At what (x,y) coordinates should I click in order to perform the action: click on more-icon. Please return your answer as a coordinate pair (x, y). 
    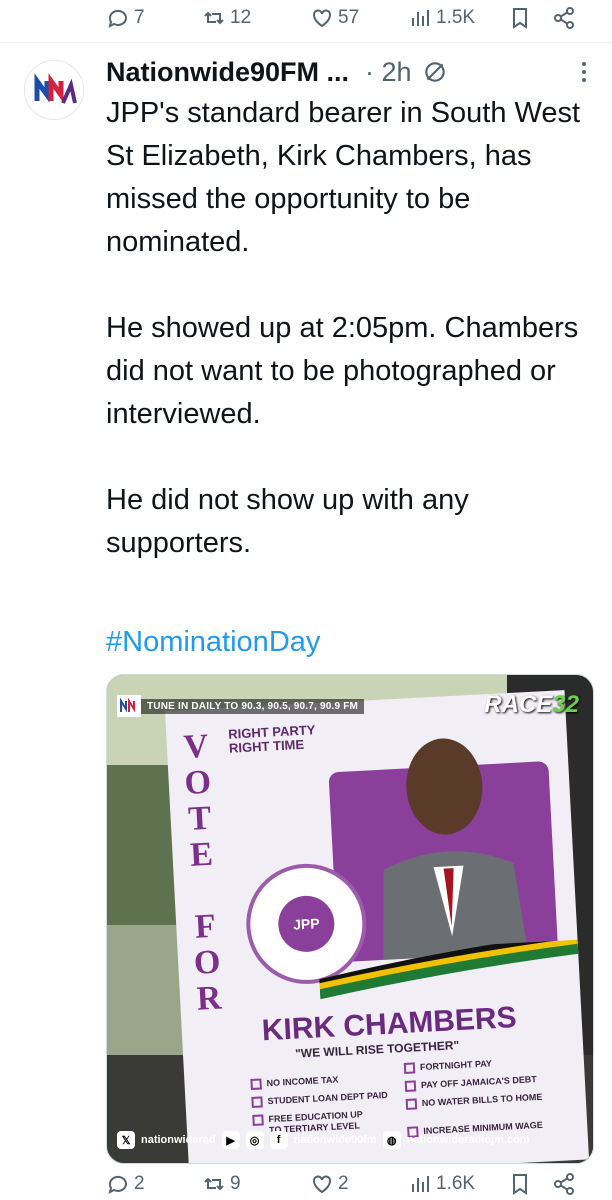
    Looking at the image, I should click on (584, 72).